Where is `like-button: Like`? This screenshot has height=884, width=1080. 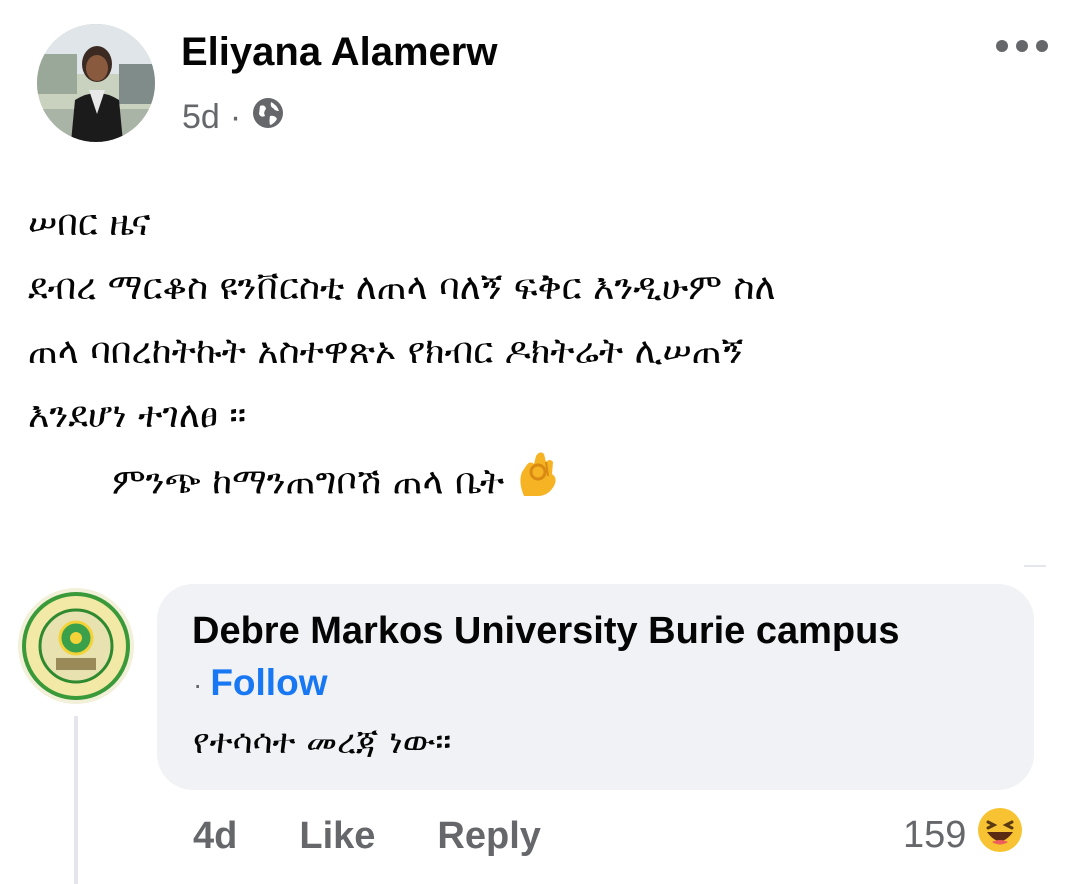 like-button: Like is located at coordinates (337, 836).